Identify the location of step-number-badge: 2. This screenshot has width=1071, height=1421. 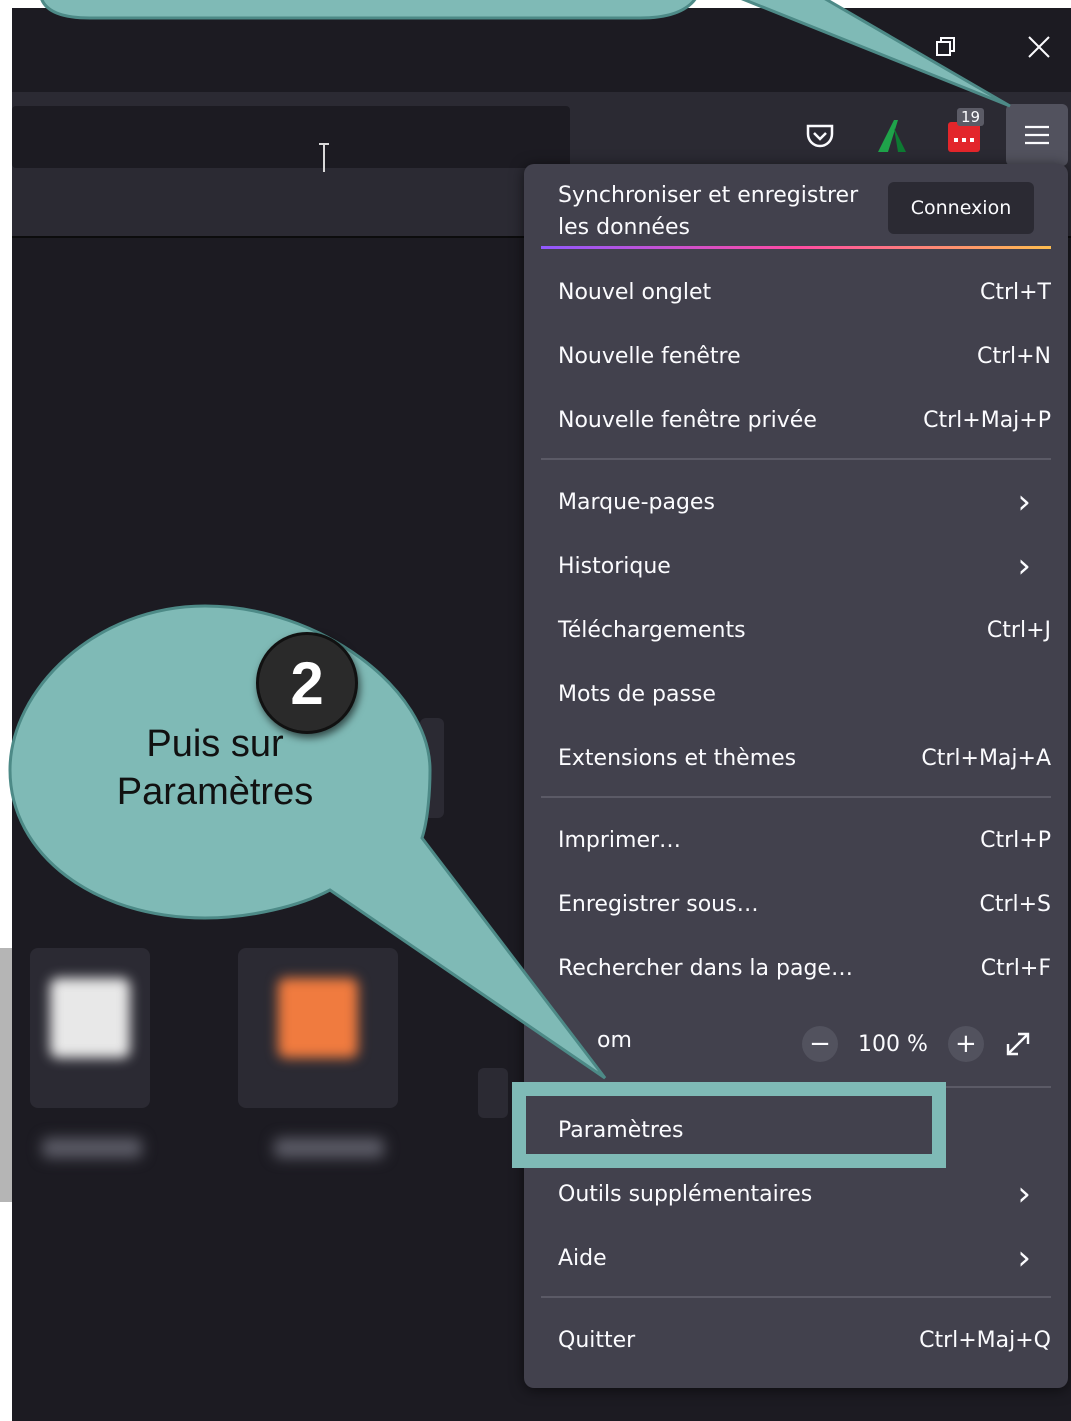
(307, 683).